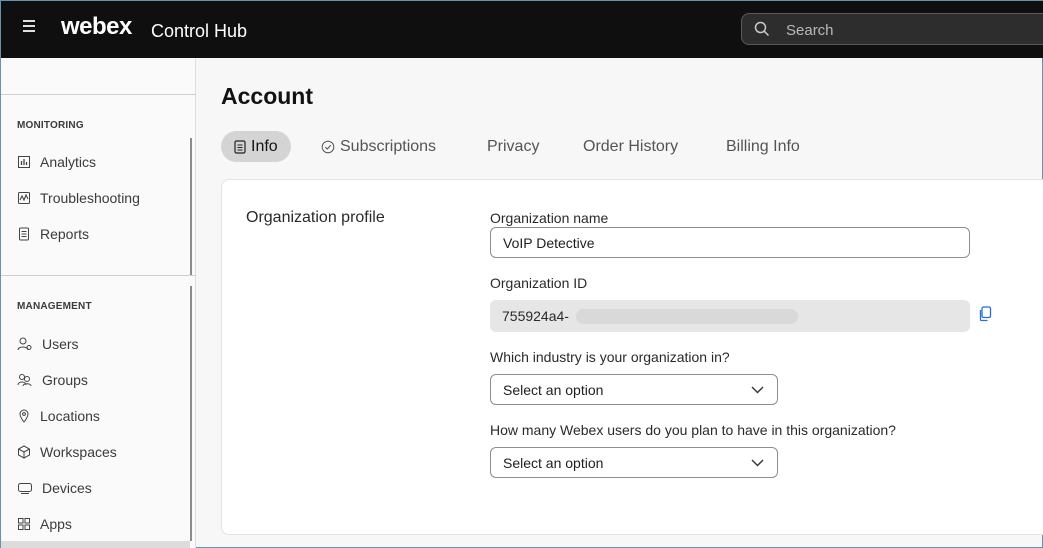  I want to click on tab-label: Billing Info, so click(763, 146).